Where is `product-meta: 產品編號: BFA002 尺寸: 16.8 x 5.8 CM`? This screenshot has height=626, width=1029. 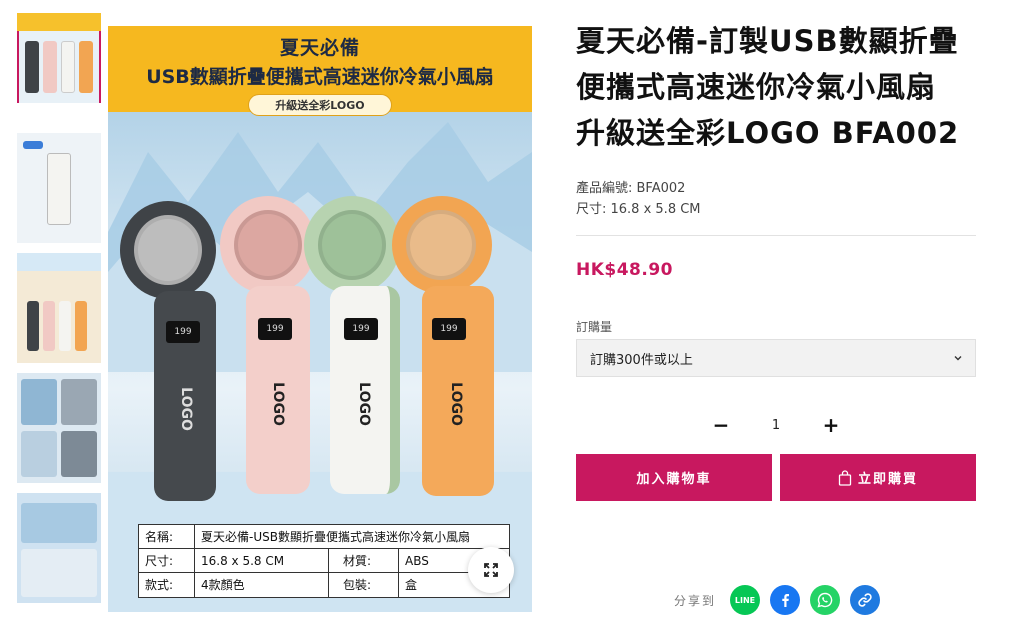
product-meta: 產品編號: BFA002 尺寸: 16.8 x 5.8 CM is located at coordinates (776, 199).